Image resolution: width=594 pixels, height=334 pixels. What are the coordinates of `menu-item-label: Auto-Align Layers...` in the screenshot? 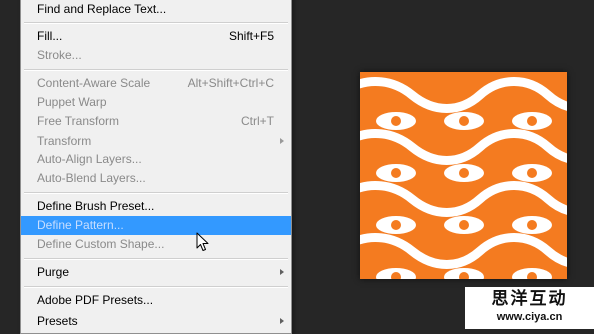 It's located at (89, 159).